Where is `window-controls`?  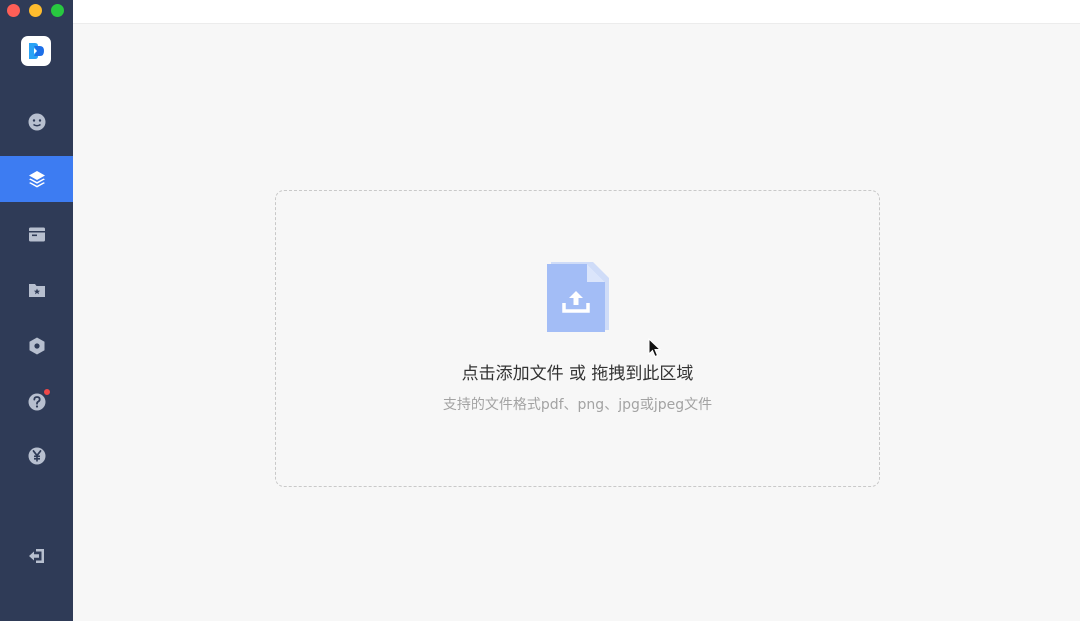
window-controls is located at coordinates (35, 10).